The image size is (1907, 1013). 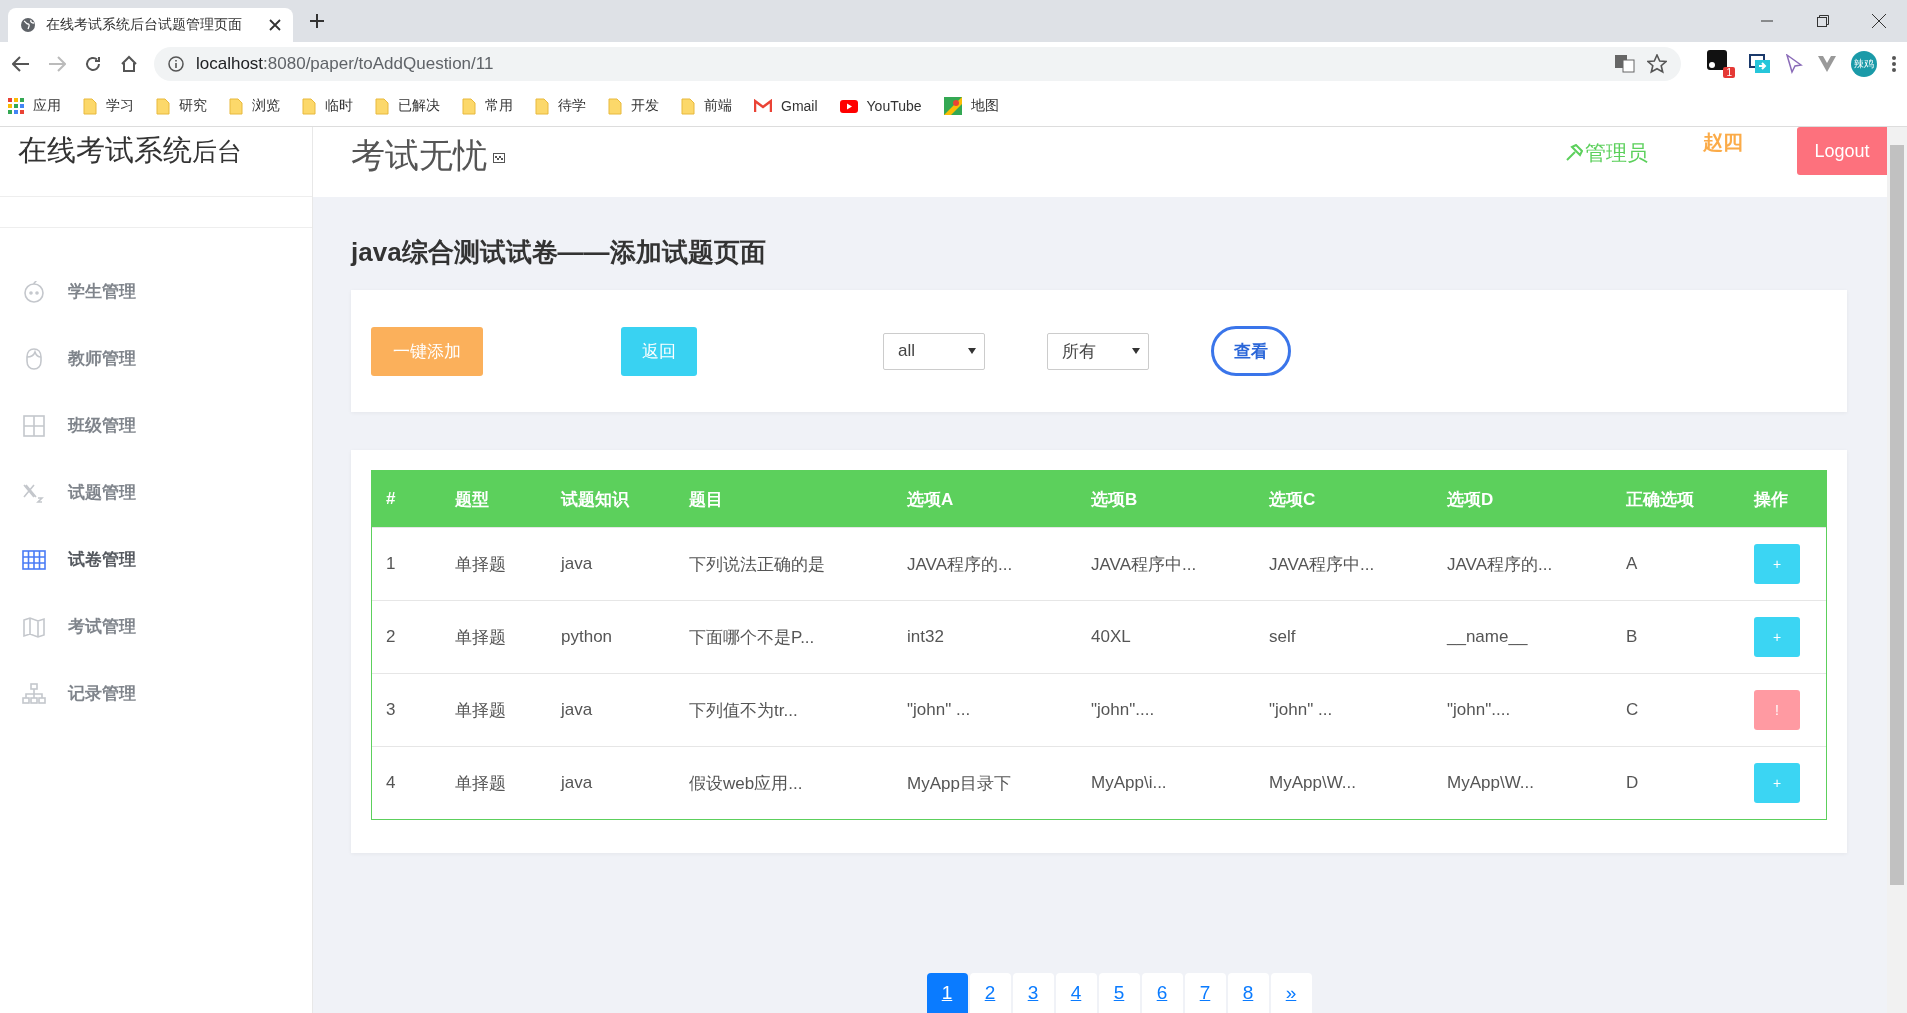 I want to click on page-link: 3, so click(x=1033, y=993).